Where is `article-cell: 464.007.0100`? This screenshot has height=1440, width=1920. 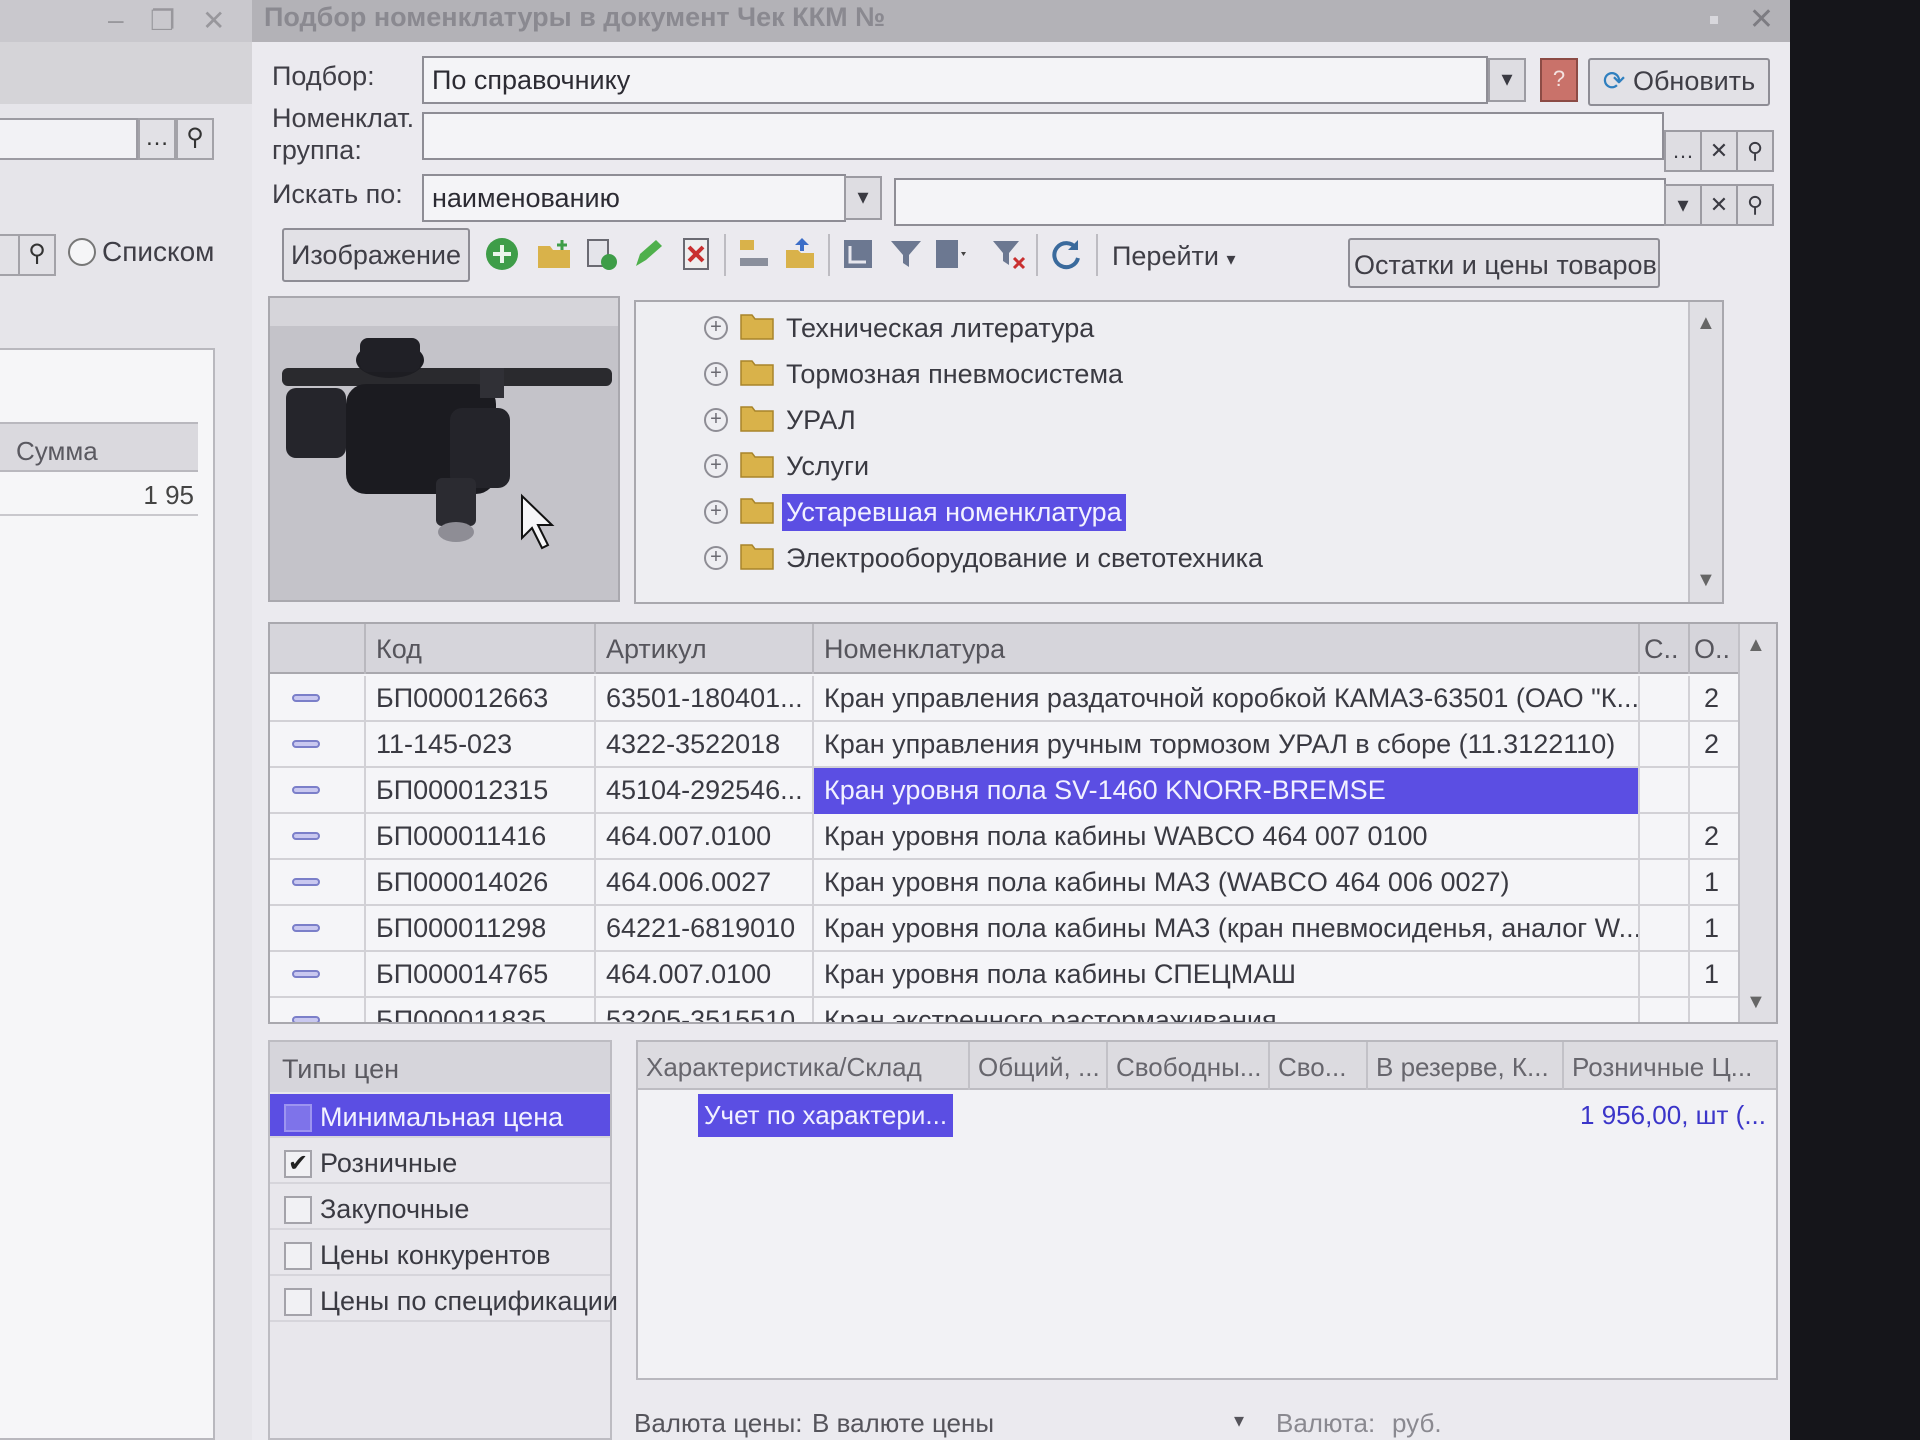 article-cell: 464.007.0100 is located at coordinates (705, 975).